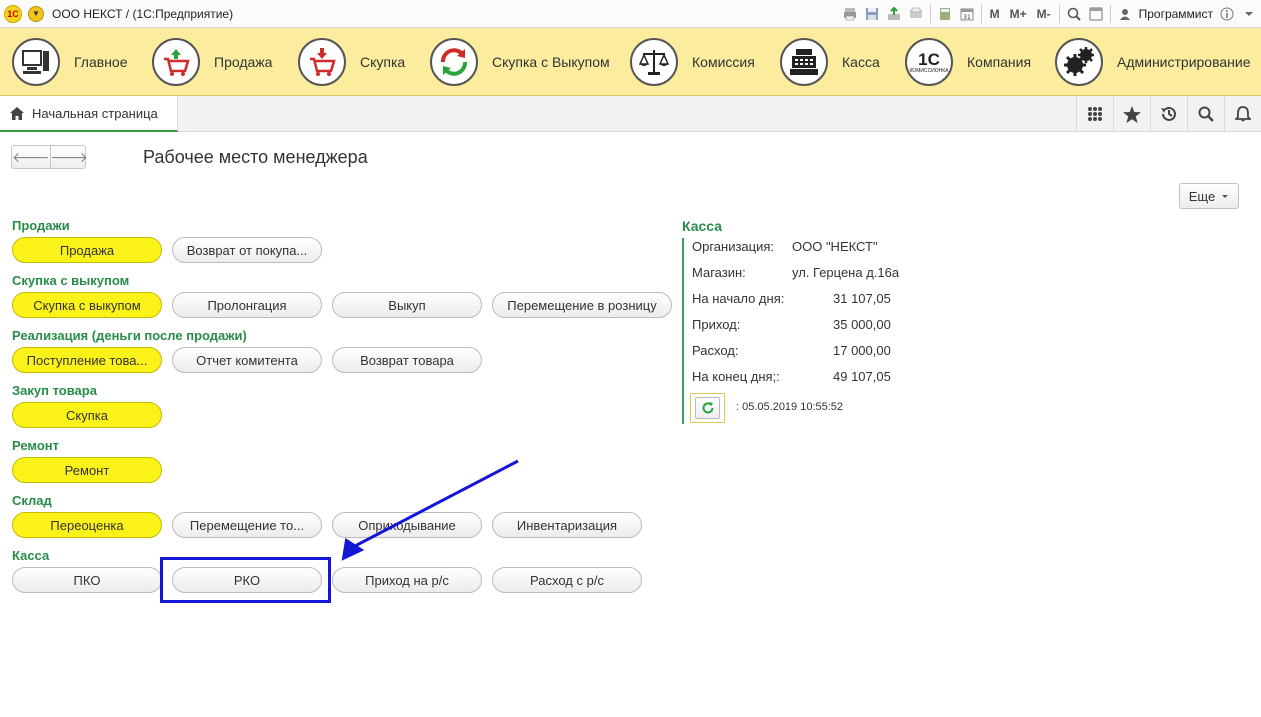 This screenshot has width=1261, height=717. Describe the element at coordinates (1110, 14) in the screenshot. I see `separator` at that location.